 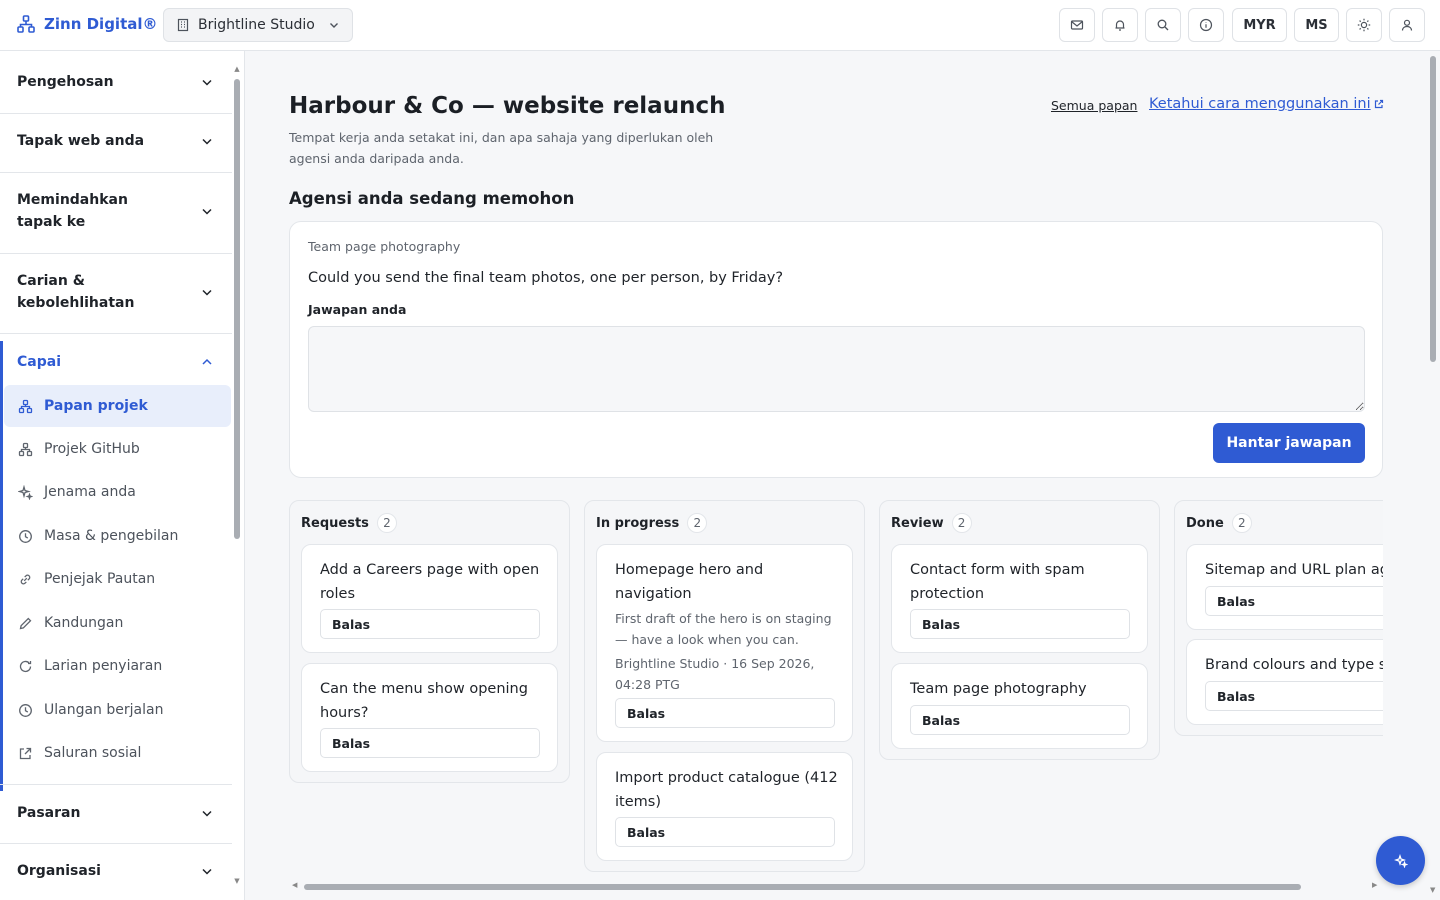 I want to click on sparkle-icon, so click(x=1400, y=860).